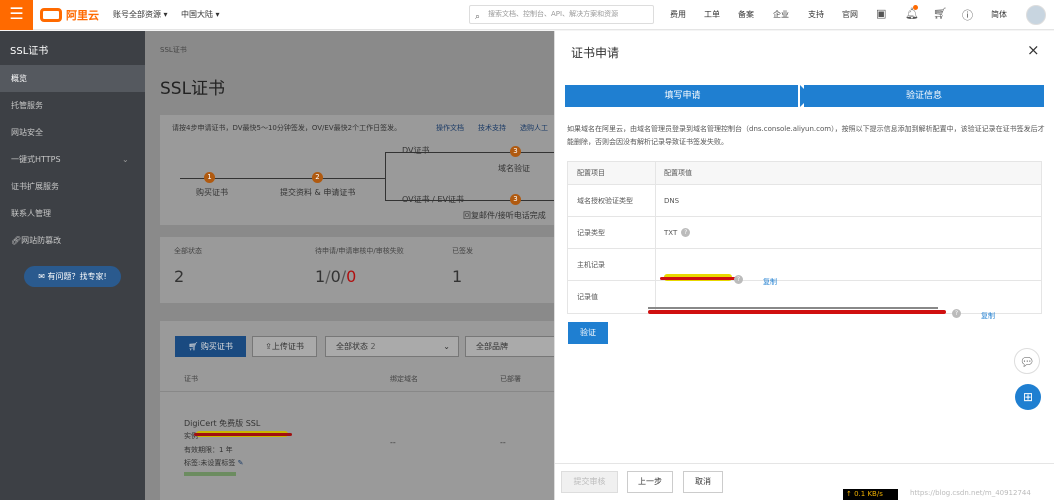 The width and height of the screenshot is (1054, 500). What do you see at coordinates (404, 379) in the screenshot?
I see `column-header-domain: 绑定域名` at bounding box center [404, 379].